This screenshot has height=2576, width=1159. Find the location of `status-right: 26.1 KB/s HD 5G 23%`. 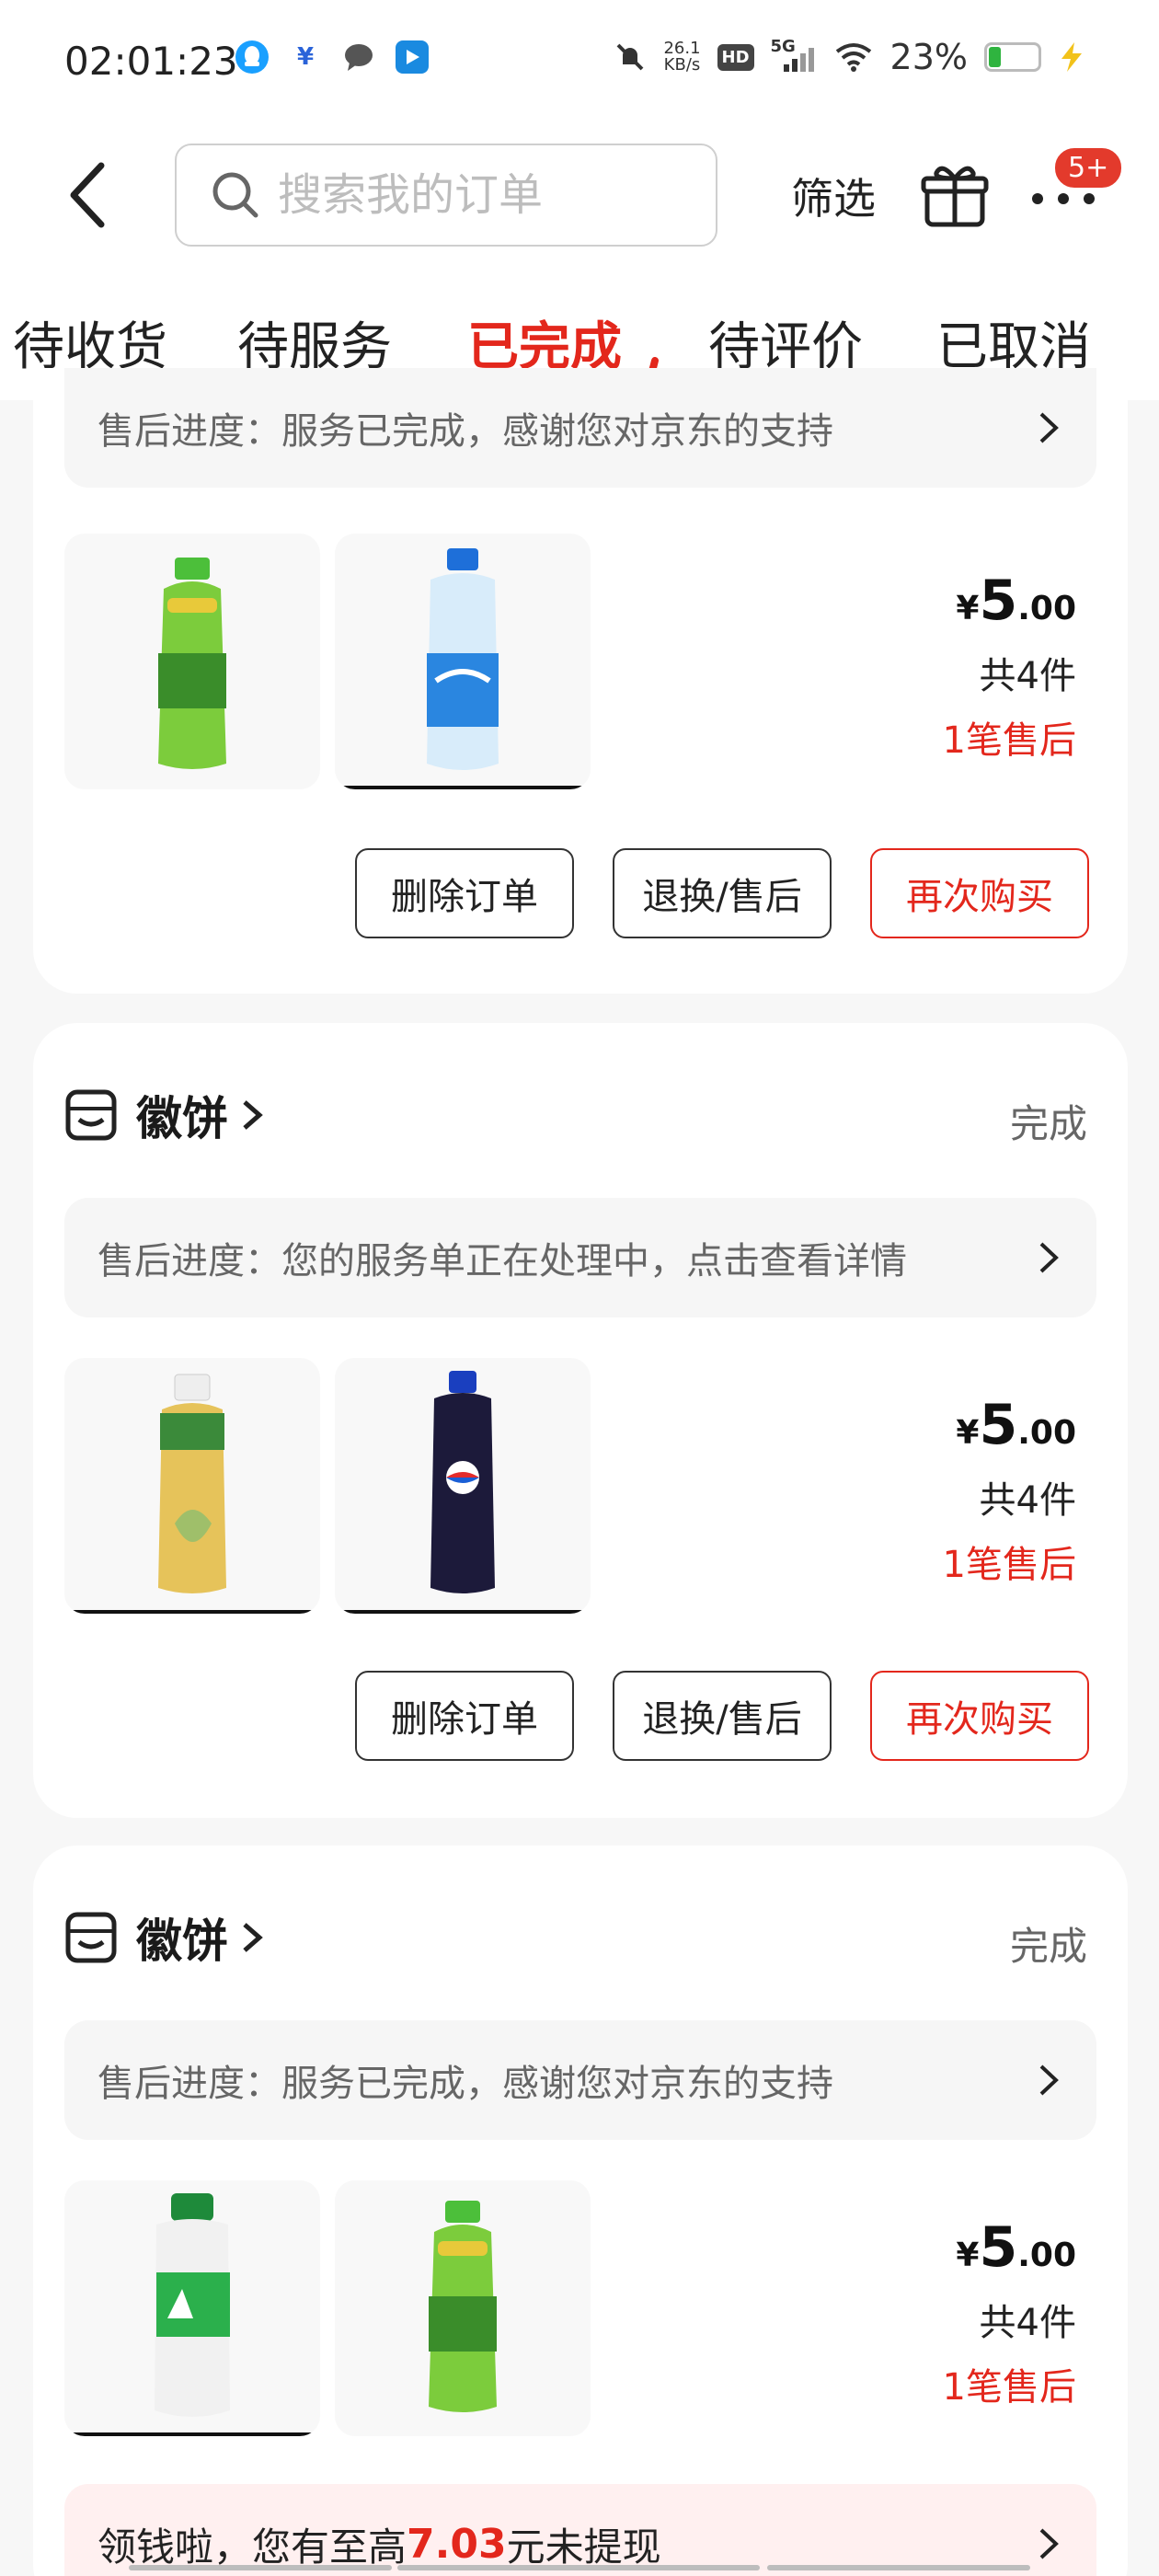

status-right: 26.1 KB/s HD 5G 23% is located at coordinates (849, 57).